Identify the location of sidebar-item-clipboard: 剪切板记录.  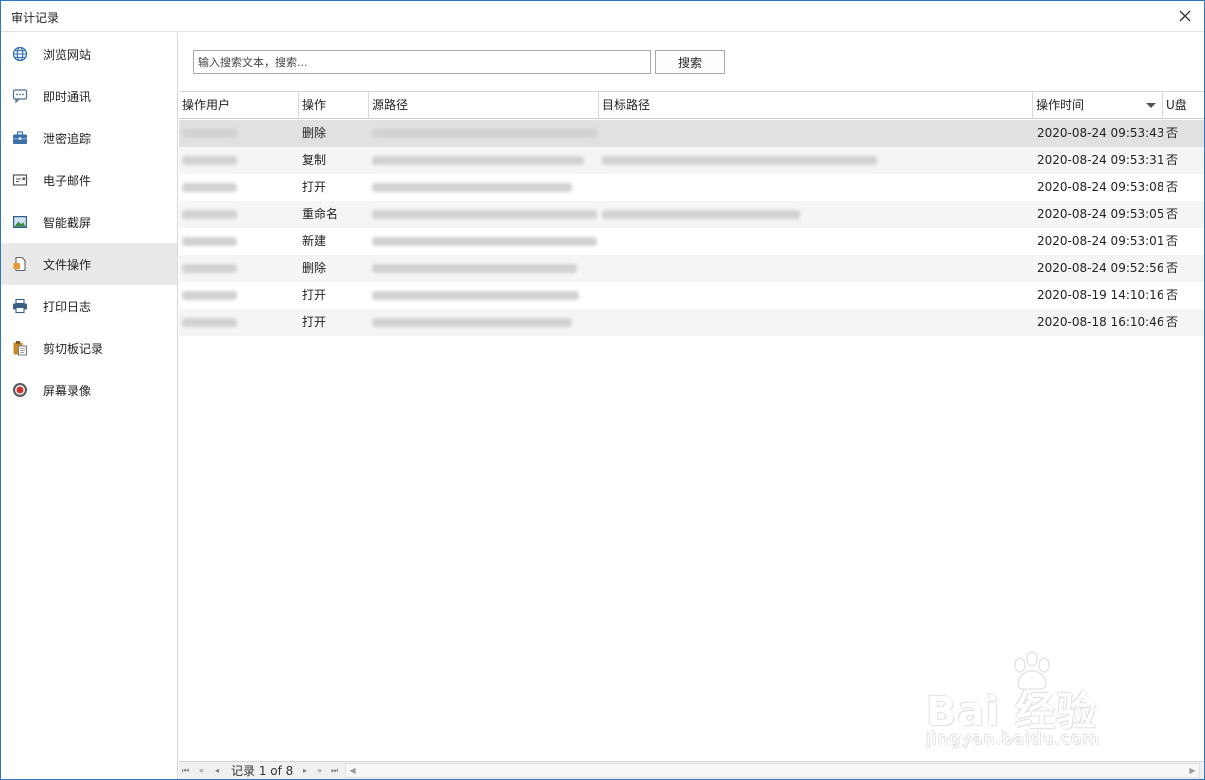
(89, 348).